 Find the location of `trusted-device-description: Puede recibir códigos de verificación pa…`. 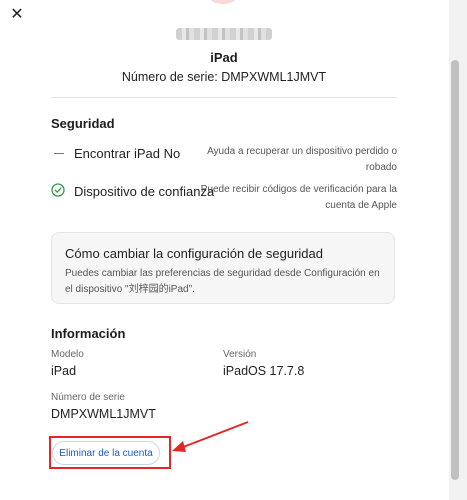

trusted-device-description: Puede recibir códigos de verificación pa… is located at coordinates (298, 197).